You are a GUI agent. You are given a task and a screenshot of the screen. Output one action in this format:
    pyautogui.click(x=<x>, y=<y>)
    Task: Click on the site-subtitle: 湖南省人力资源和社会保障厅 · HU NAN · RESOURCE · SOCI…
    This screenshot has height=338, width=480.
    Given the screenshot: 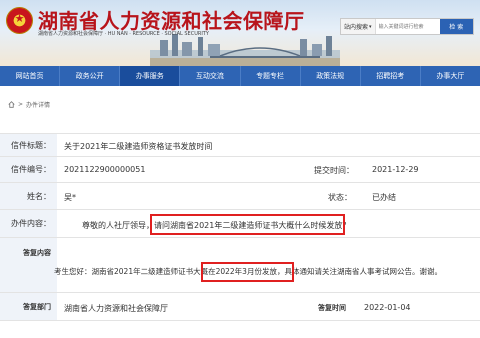 What is the action you would take?
    pyautogui.click(x=123, y=34)
    